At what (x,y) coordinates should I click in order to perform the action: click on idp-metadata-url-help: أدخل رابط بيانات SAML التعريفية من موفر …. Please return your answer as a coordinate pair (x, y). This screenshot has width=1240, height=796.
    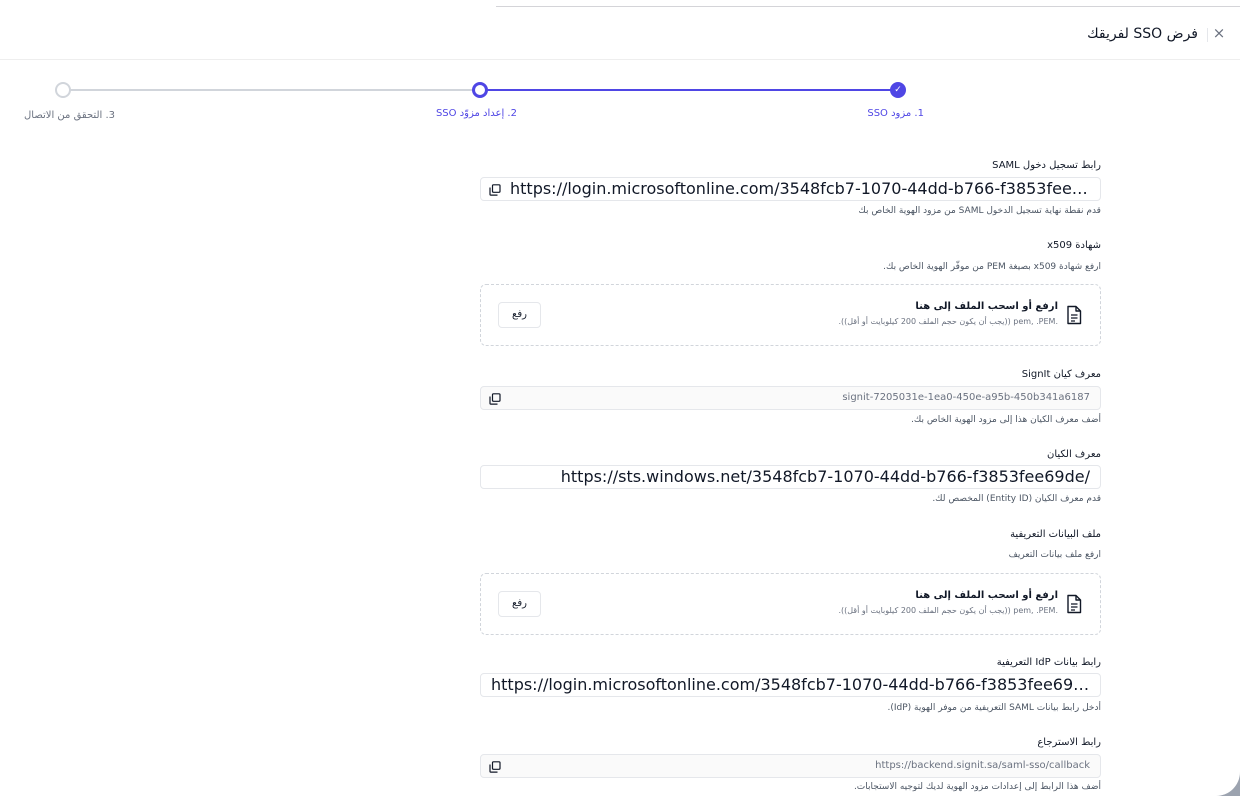
    Looking at the image, I should click on (994, 708).